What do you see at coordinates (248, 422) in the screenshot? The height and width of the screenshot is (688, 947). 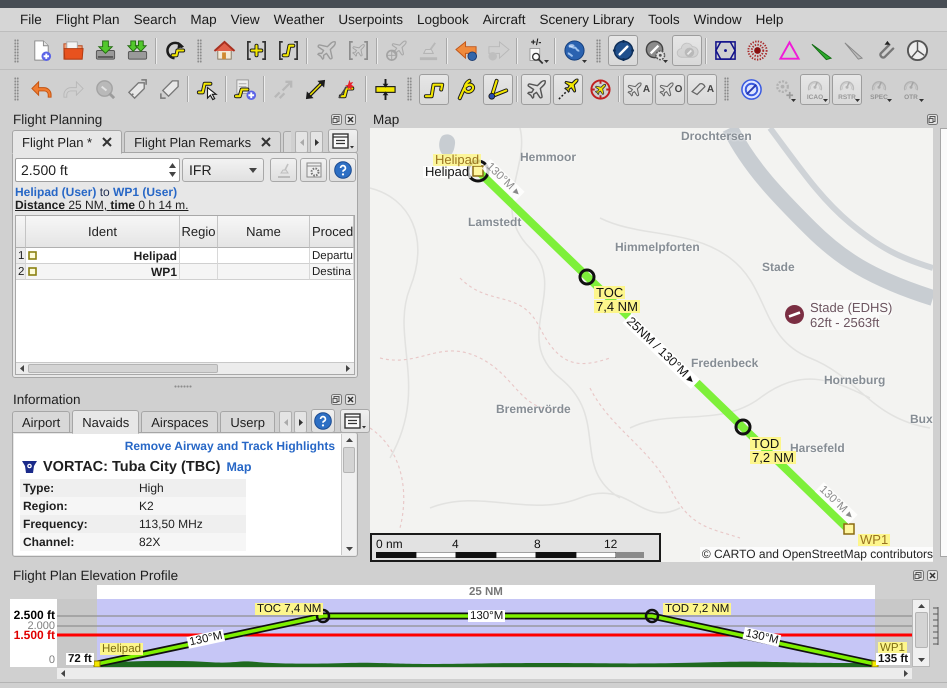 I see `tab: Userp` at bounding box center [248, 422].